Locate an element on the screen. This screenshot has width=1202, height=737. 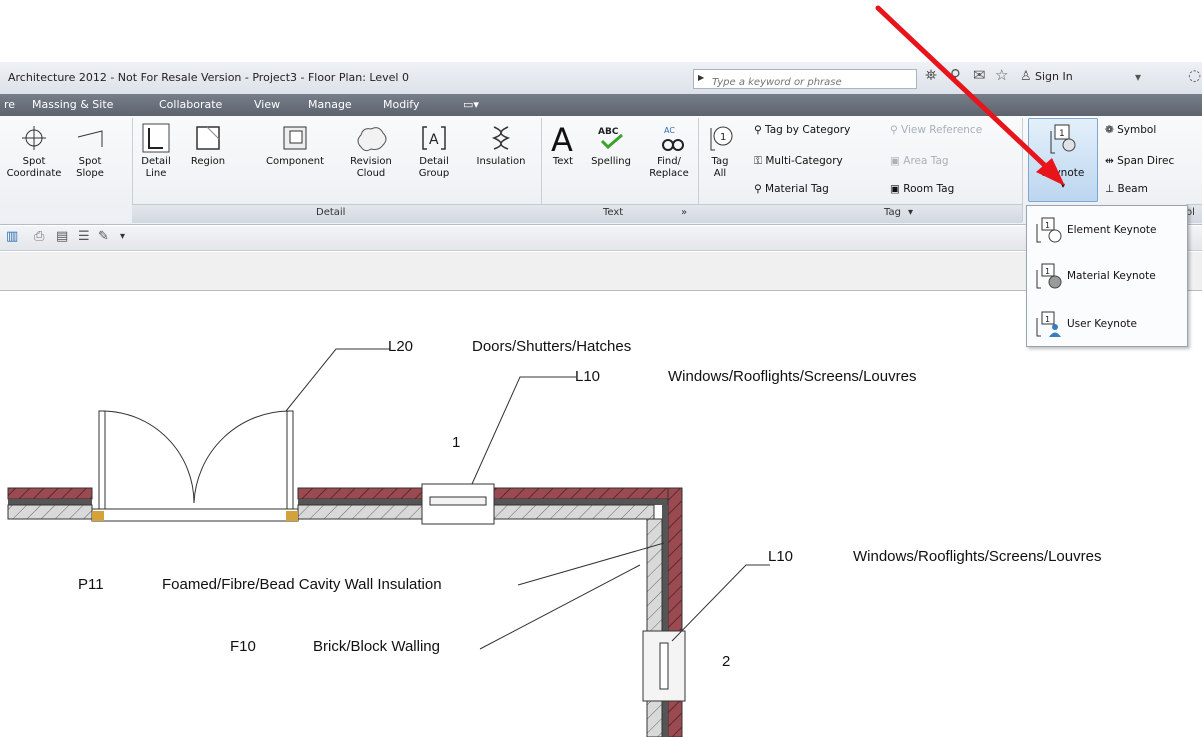
tab-collaborate: Collaborate is located at coordinates (190, 104).